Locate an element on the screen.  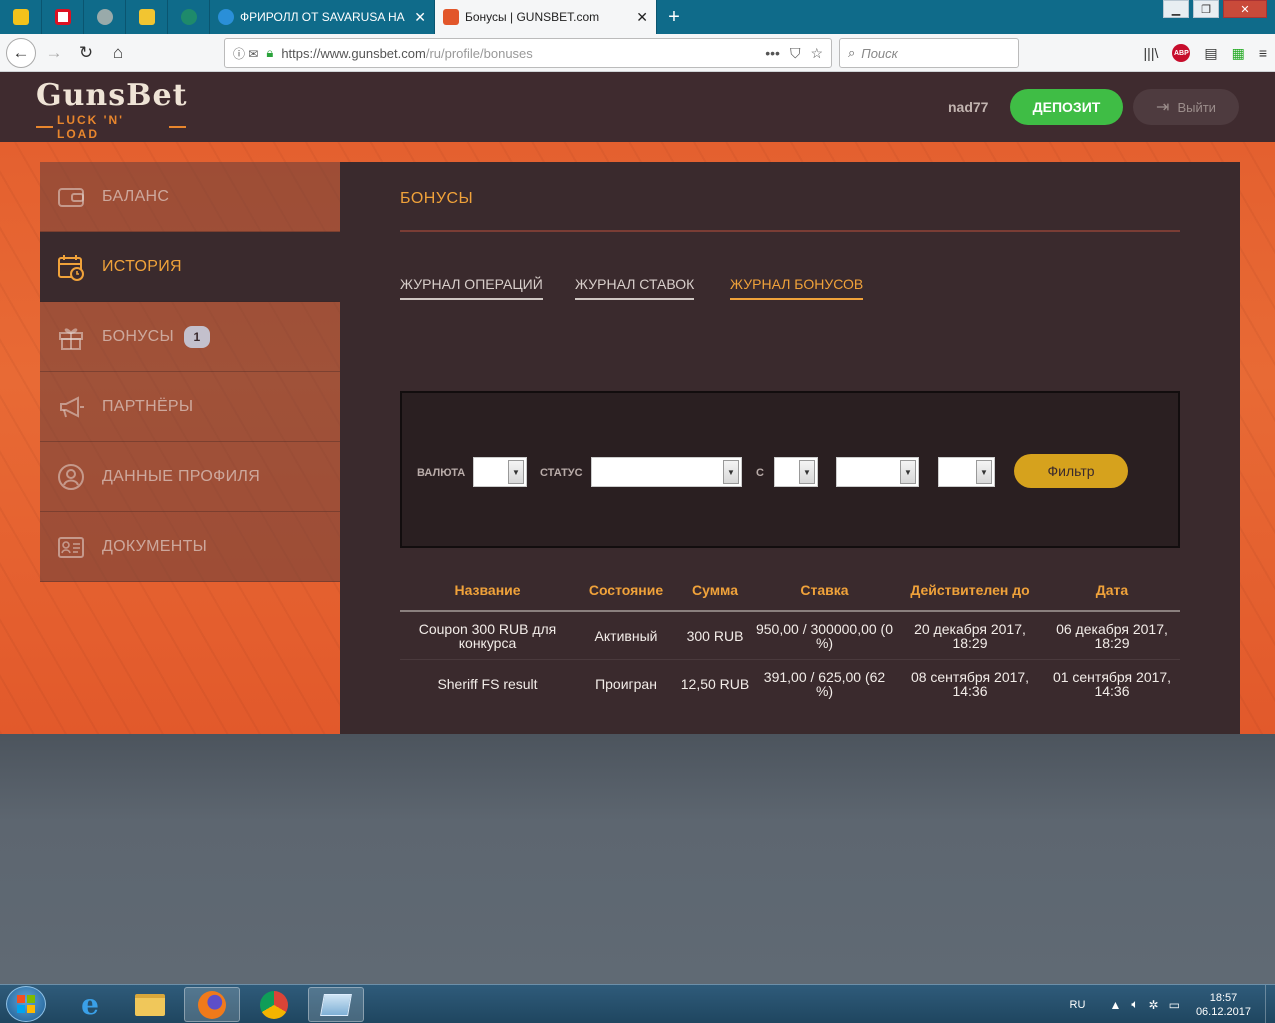
sidebar-item-label: БАЛАНС is located at coordinates (136, 196).